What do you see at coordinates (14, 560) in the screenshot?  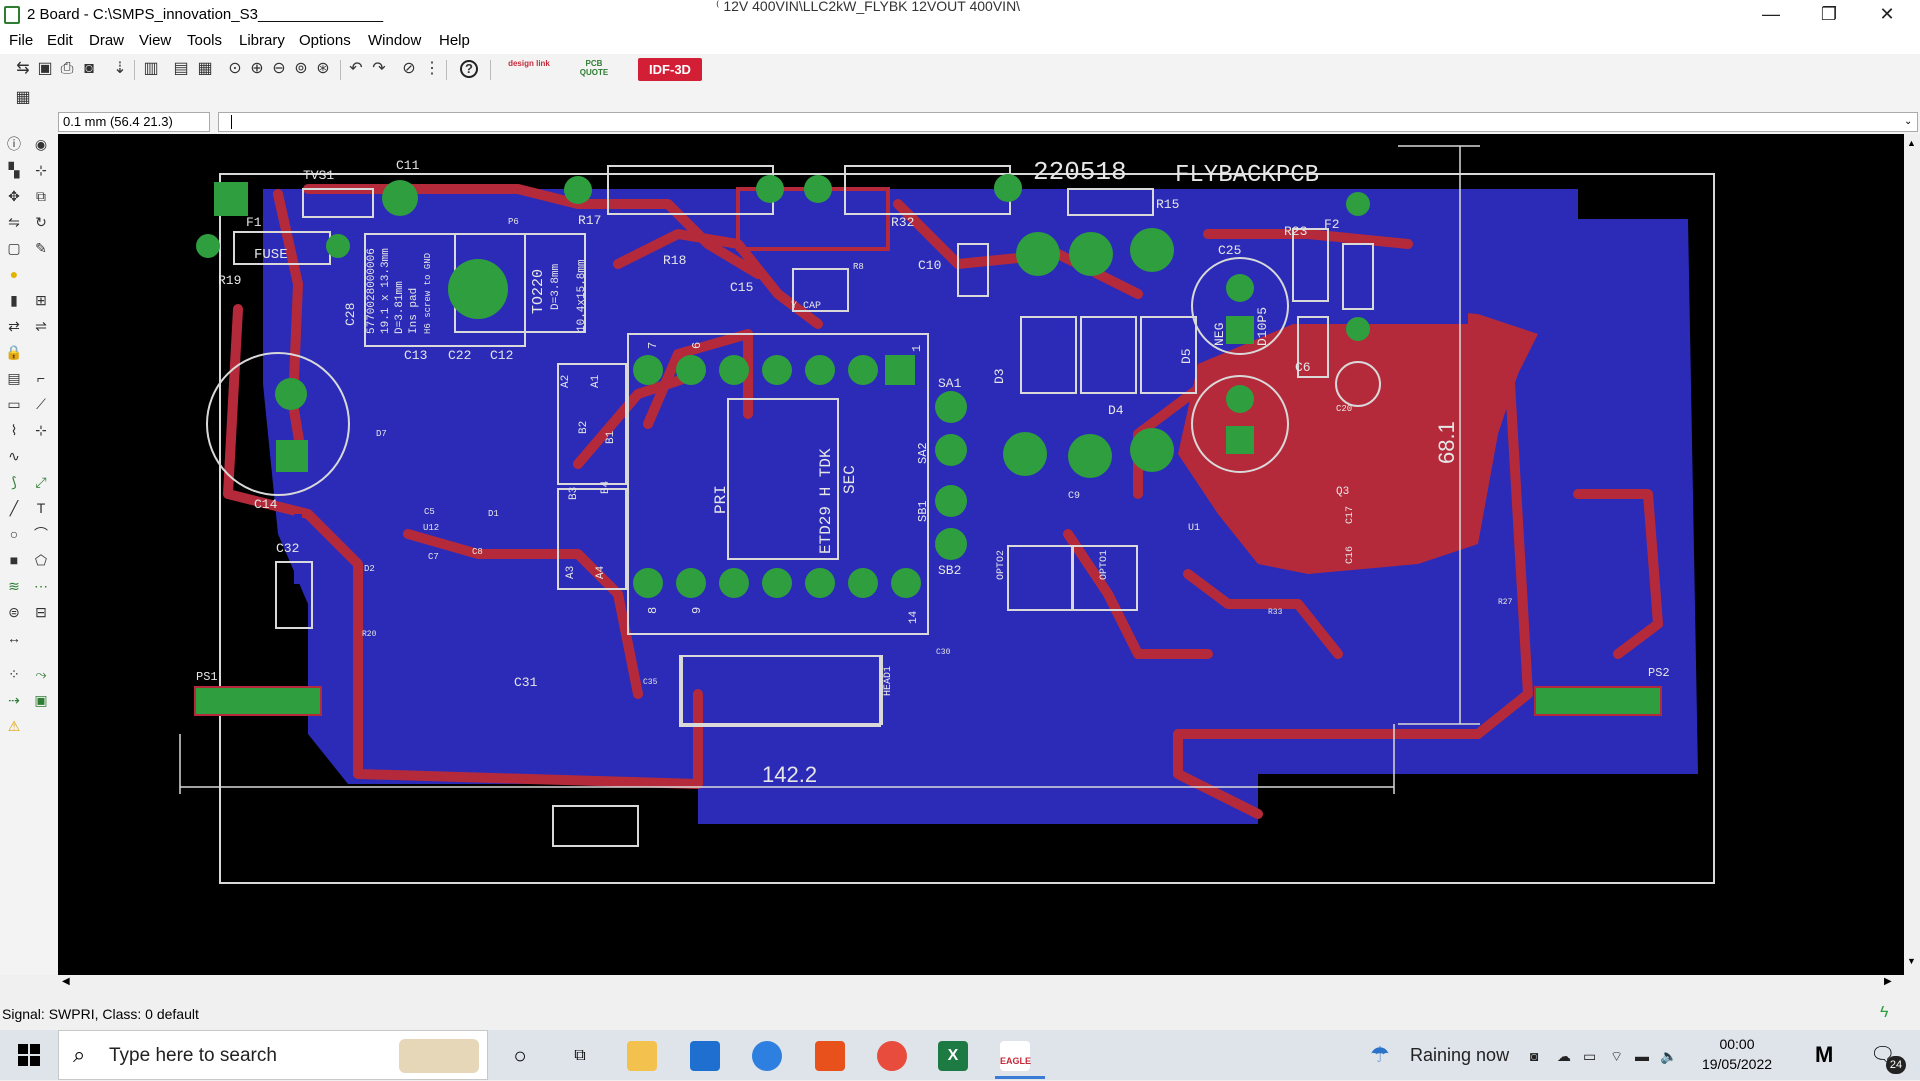 I see `rect-icon: ■` at bounding box center [14, 560].